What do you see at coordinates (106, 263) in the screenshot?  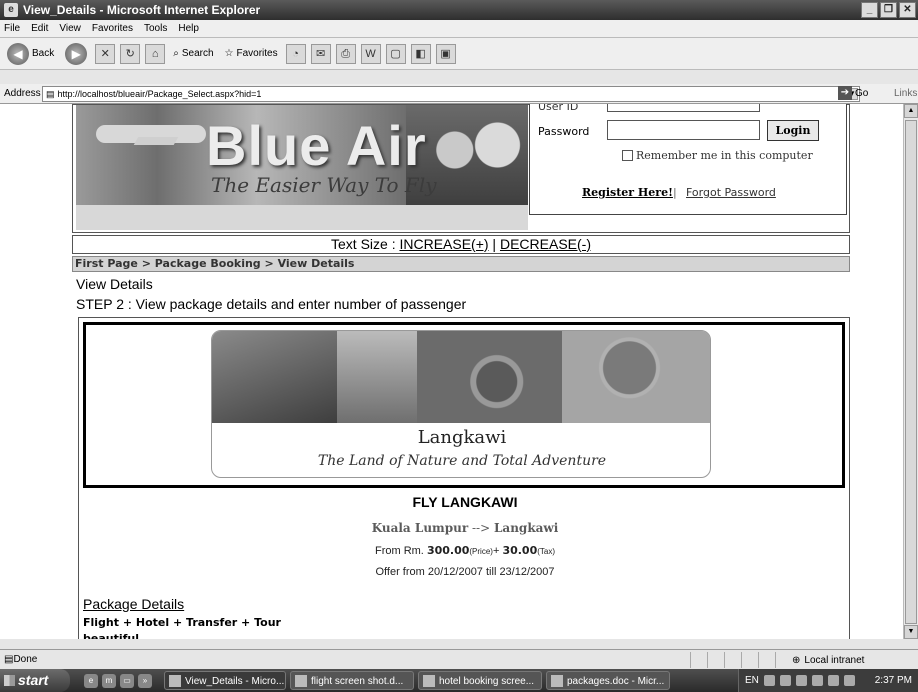 I see `breadcrumb-first-page: First Page` at bounding box center [106, 263].